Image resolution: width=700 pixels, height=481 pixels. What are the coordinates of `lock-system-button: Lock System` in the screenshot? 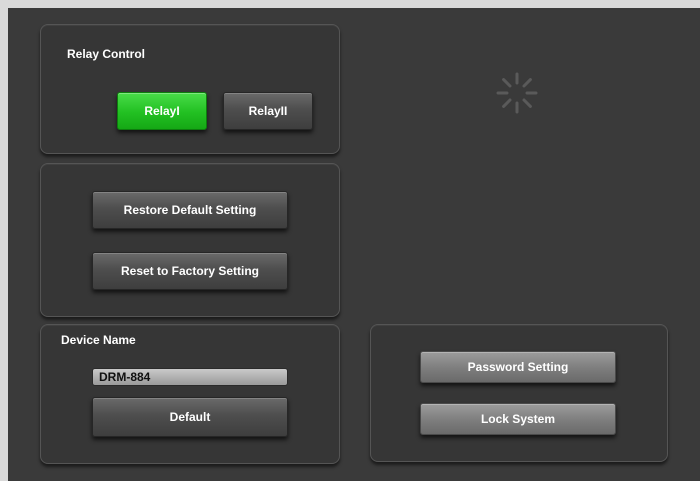 It's located at (518, 419).